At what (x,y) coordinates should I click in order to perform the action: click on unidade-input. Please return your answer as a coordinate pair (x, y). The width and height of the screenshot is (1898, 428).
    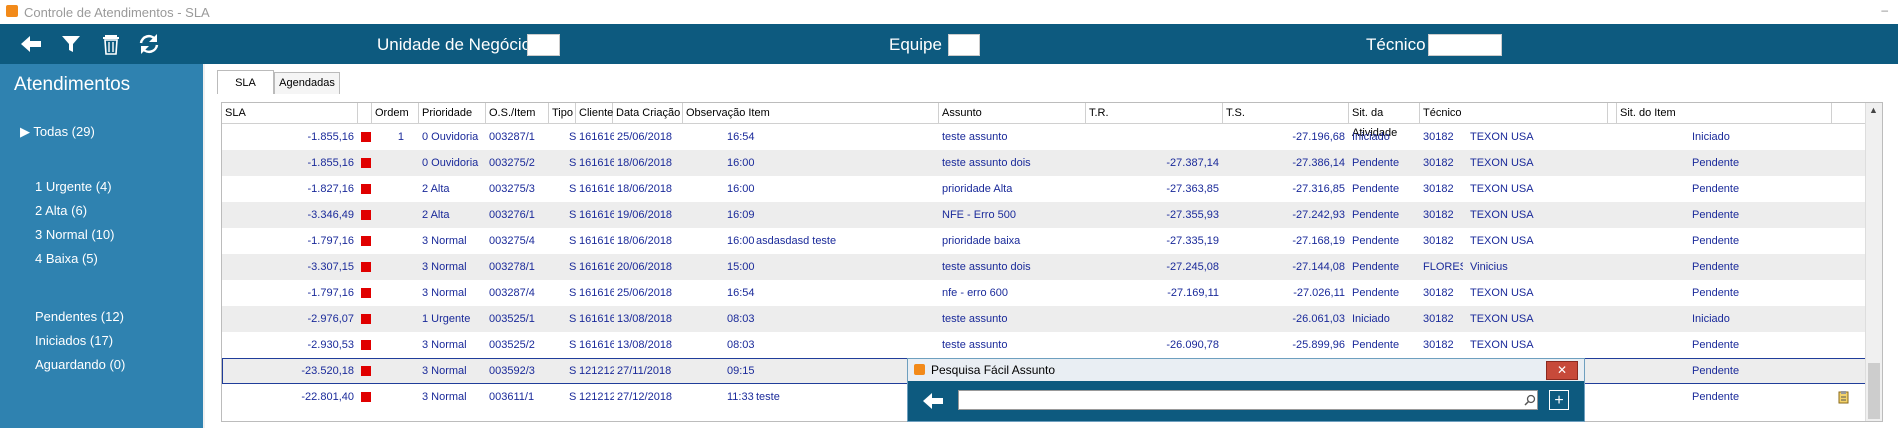
    Looking at the image, I should click on (543, 45).